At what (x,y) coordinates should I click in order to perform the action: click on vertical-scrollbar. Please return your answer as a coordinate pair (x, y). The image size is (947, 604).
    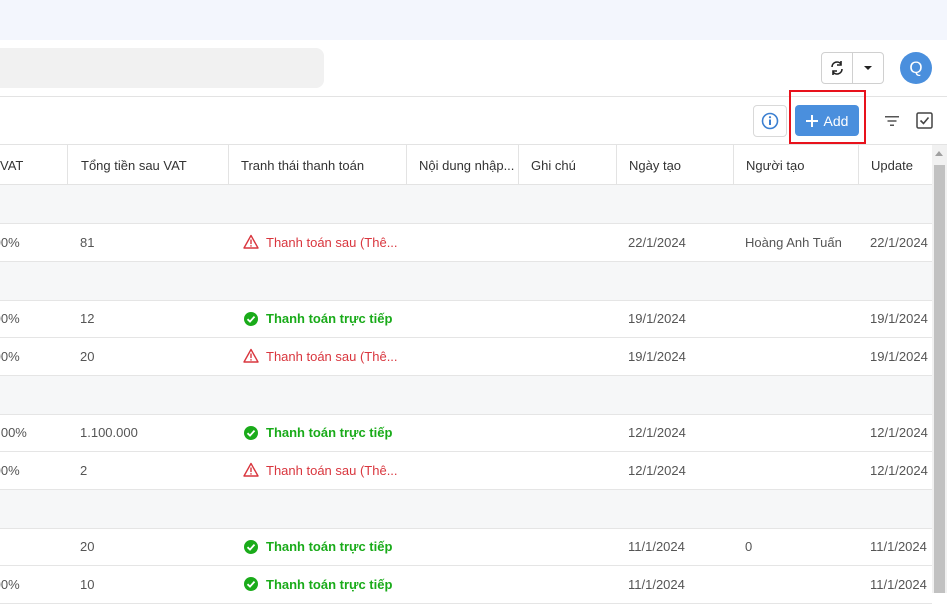
    Looking at the image, I should click on (939, 369).